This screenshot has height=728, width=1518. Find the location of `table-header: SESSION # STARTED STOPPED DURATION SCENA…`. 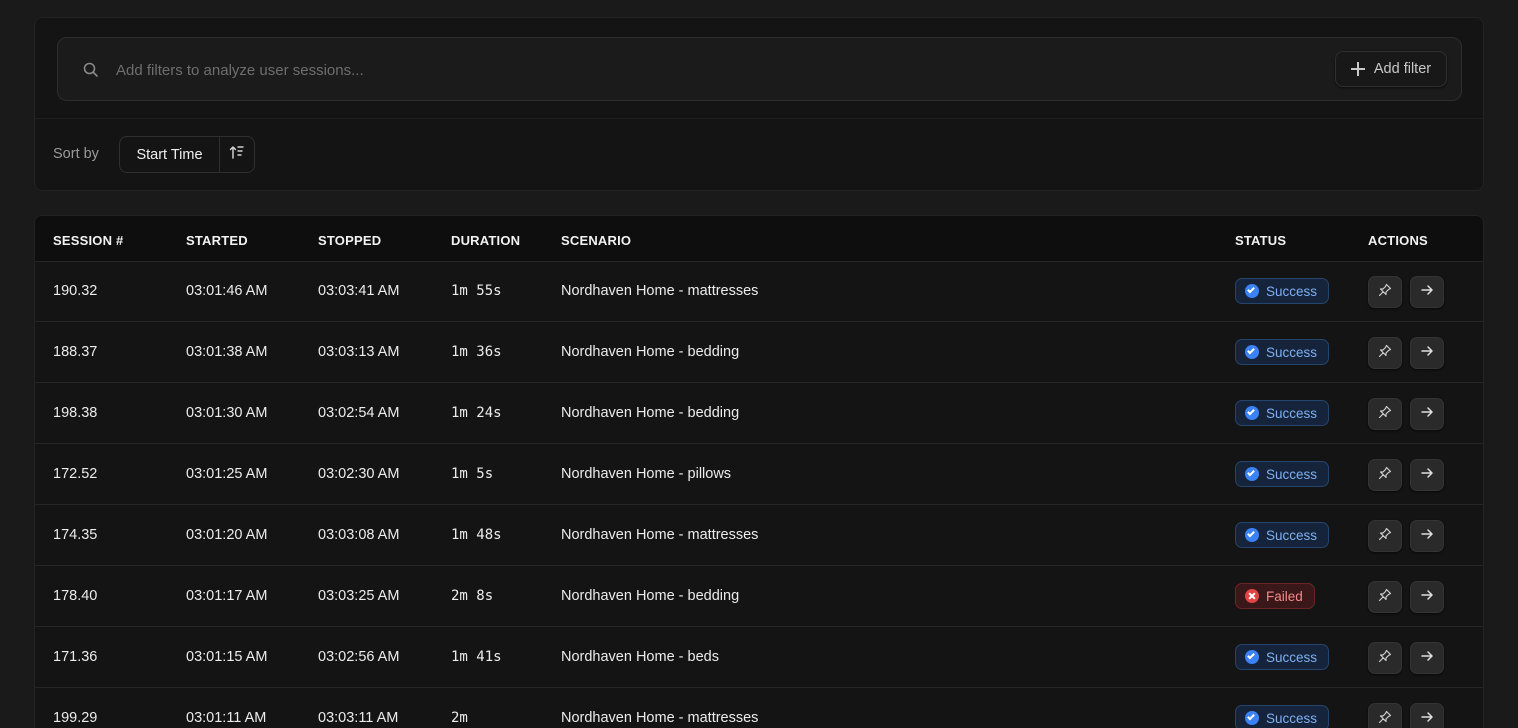

table-header: SESSION # STARTED STOPPED DURATION SCENA… is located at coordinates (759, 239).